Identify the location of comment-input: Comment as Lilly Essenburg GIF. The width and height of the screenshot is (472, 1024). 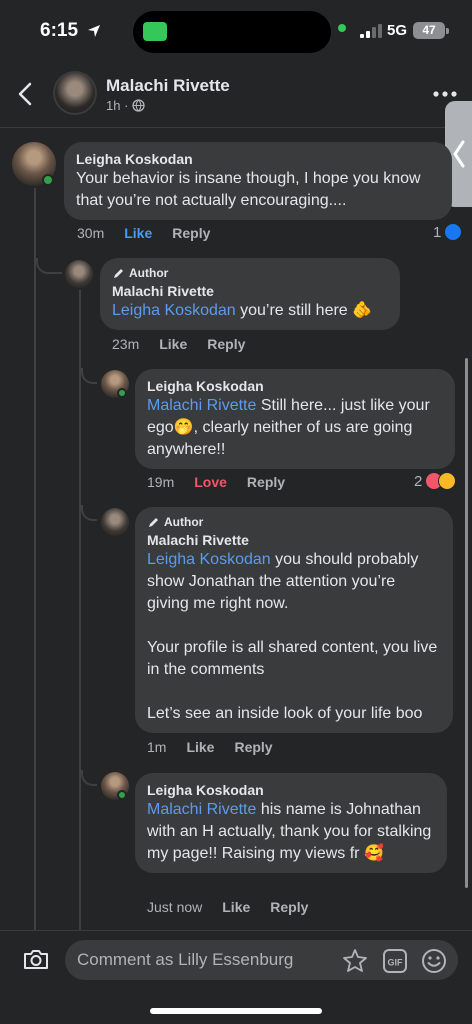
(261, 960).